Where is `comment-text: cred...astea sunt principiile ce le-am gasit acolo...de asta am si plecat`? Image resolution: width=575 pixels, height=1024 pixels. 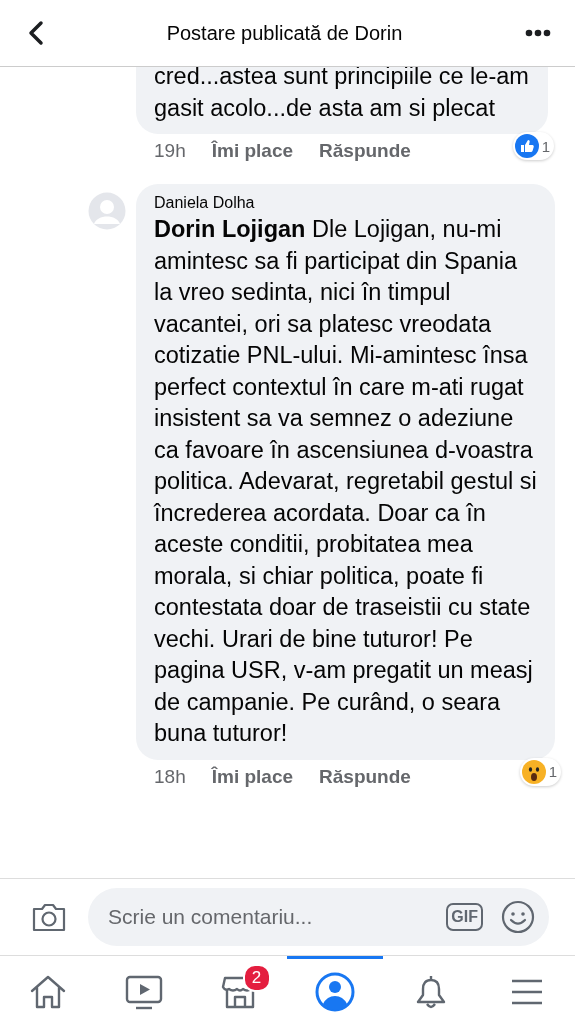 comment-text: cred...astea sunt principiile ce le-am gasit acolo...de asta am si plecat is located at coordinates (342, 95).